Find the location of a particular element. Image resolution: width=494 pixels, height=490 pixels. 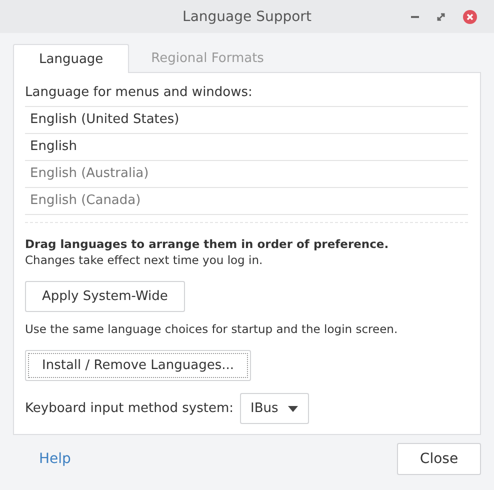

help-link: Help is located at coordinates (55, 459).